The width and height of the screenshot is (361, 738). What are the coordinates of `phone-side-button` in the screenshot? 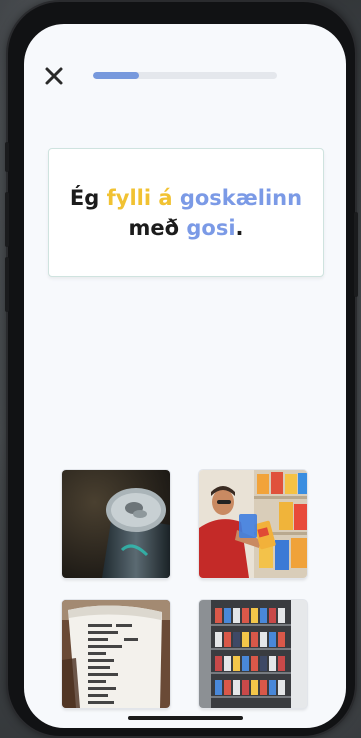 It's located at (7, 157).